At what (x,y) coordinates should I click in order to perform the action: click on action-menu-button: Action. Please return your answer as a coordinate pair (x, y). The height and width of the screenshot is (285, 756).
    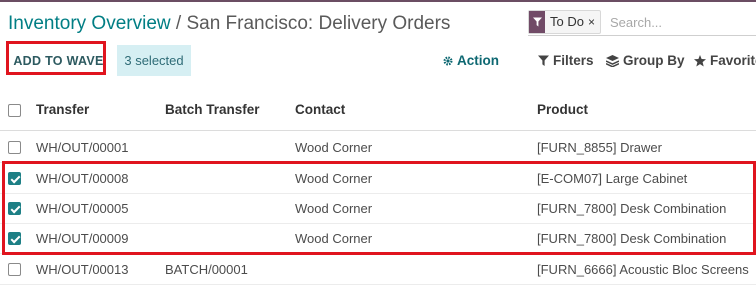
    Looking at the image, I should click on (471, 60).